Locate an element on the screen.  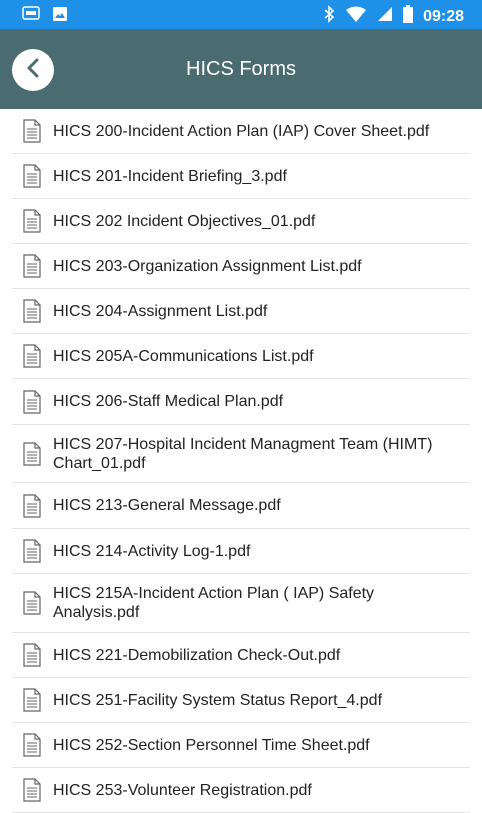
file-row: HICS 214-Activity Log-1.pdf is located at coordinates (241, 551).